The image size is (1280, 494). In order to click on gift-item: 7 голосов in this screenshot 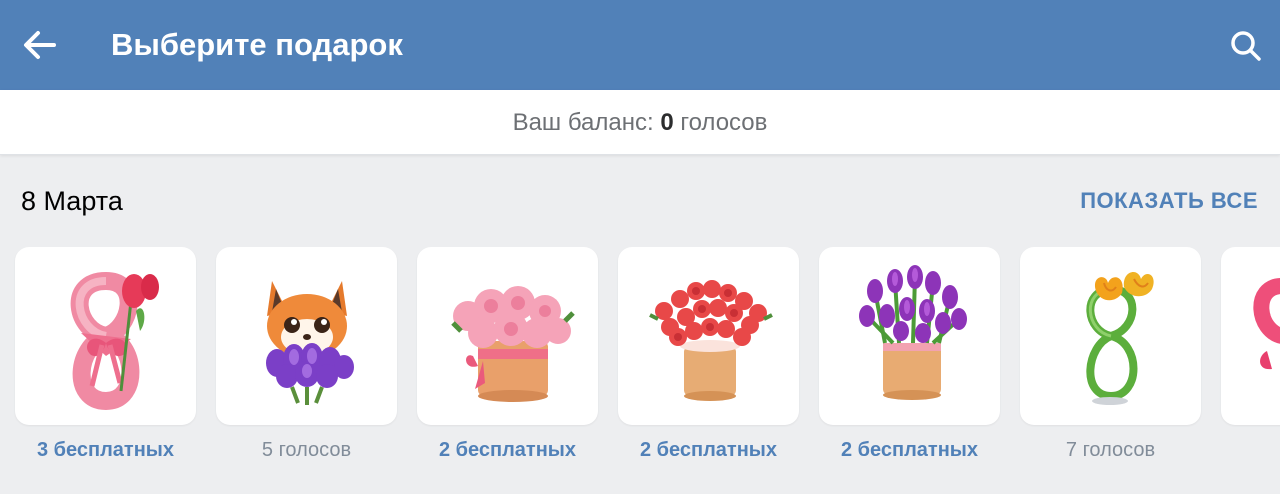, I will do `click(1110, 354)`.